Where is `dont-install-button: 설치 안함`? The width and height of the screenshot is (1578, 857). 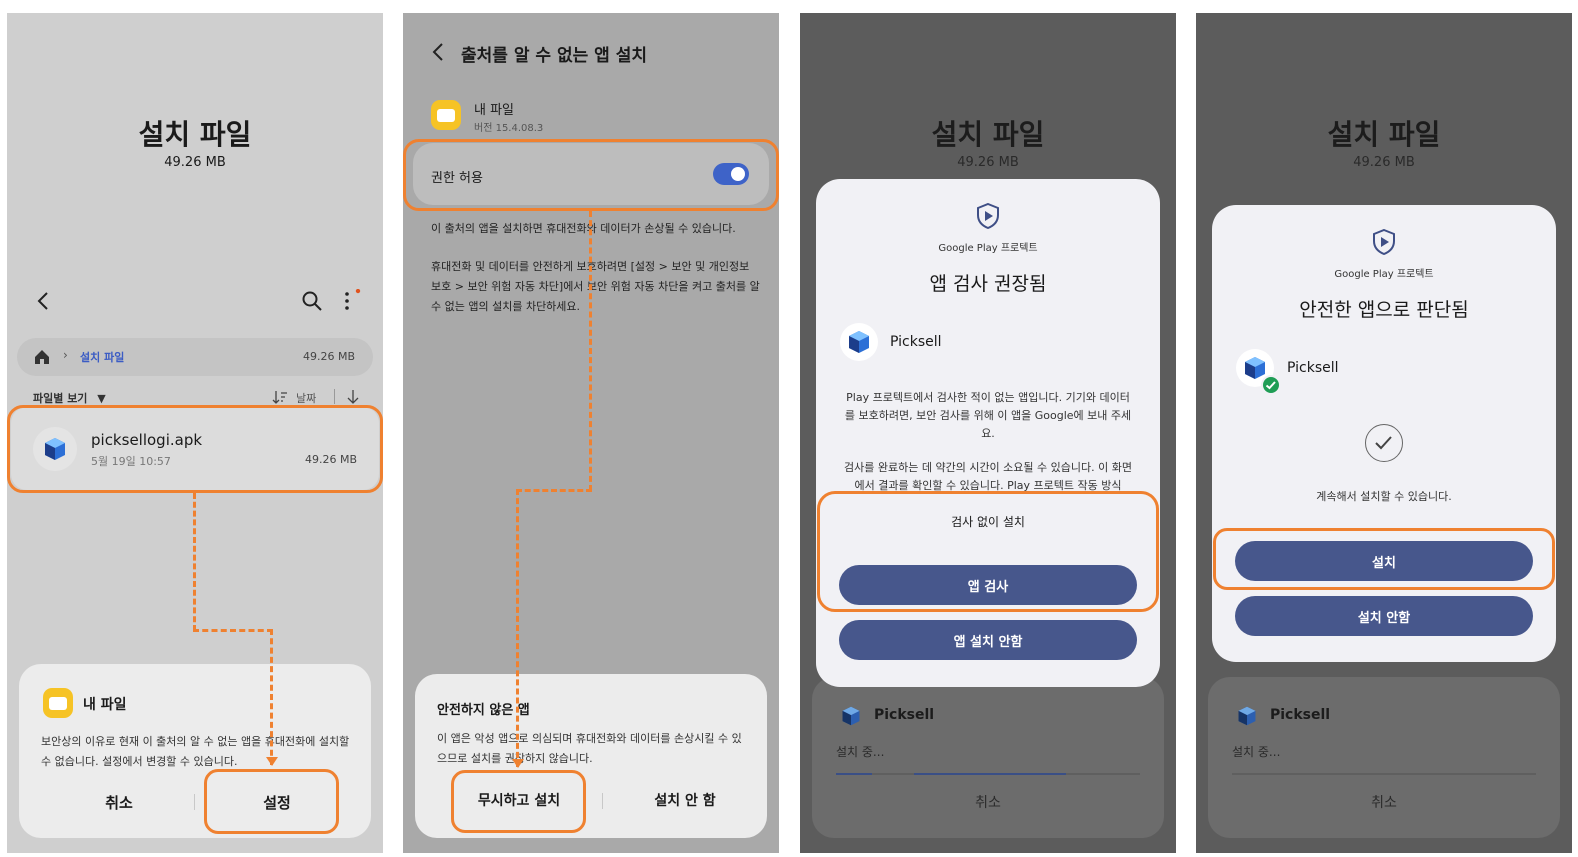 dont-install-button: 설치 안함 is located at coordinates (1384, 616).